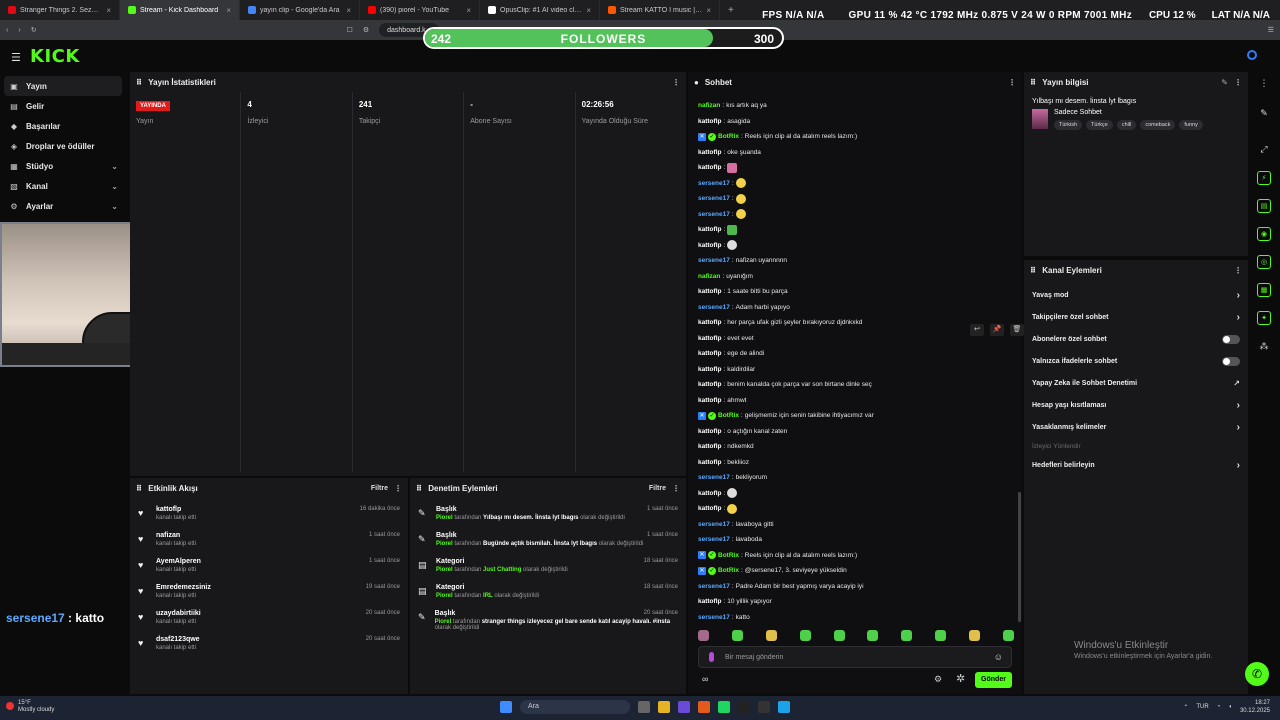  What do you see at coordinates (366, 30) in the screenshot?
I see `site-info-icon: ⚙` at bounding box center [366, 30].